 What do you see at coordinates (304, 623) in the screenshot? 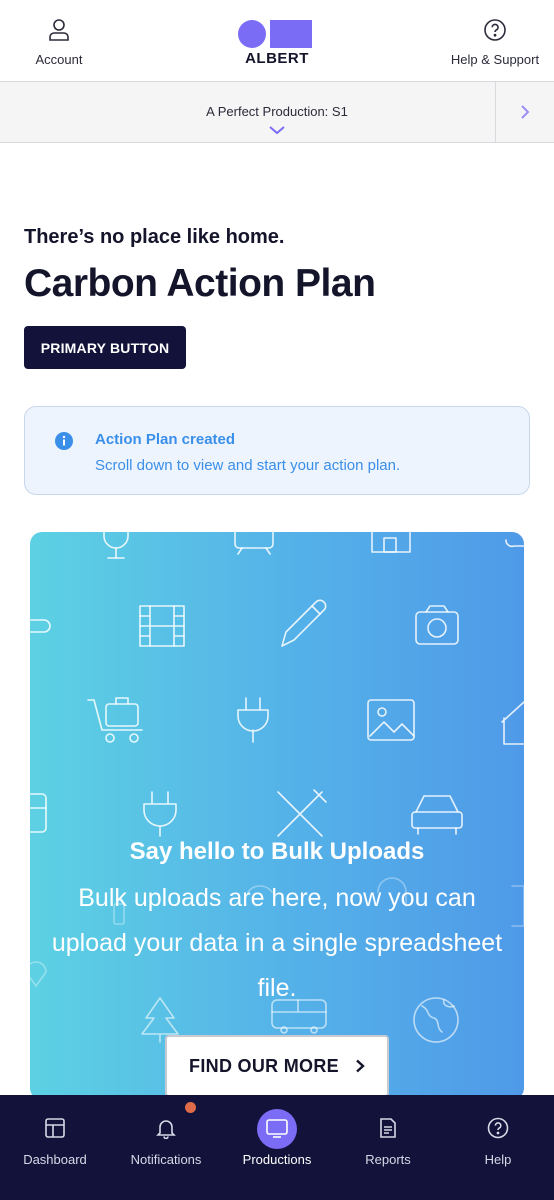
I see `pen-icon` at bounding box center [304, 623].